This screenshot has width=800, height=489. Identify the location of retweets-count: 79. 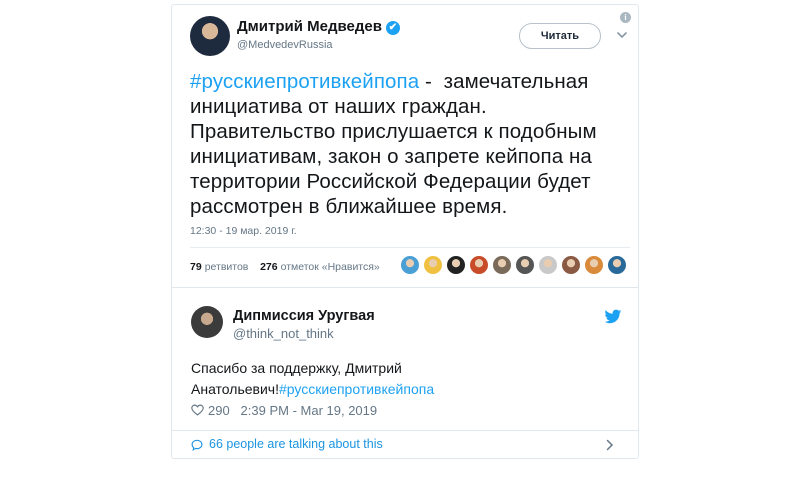
(196, 267).